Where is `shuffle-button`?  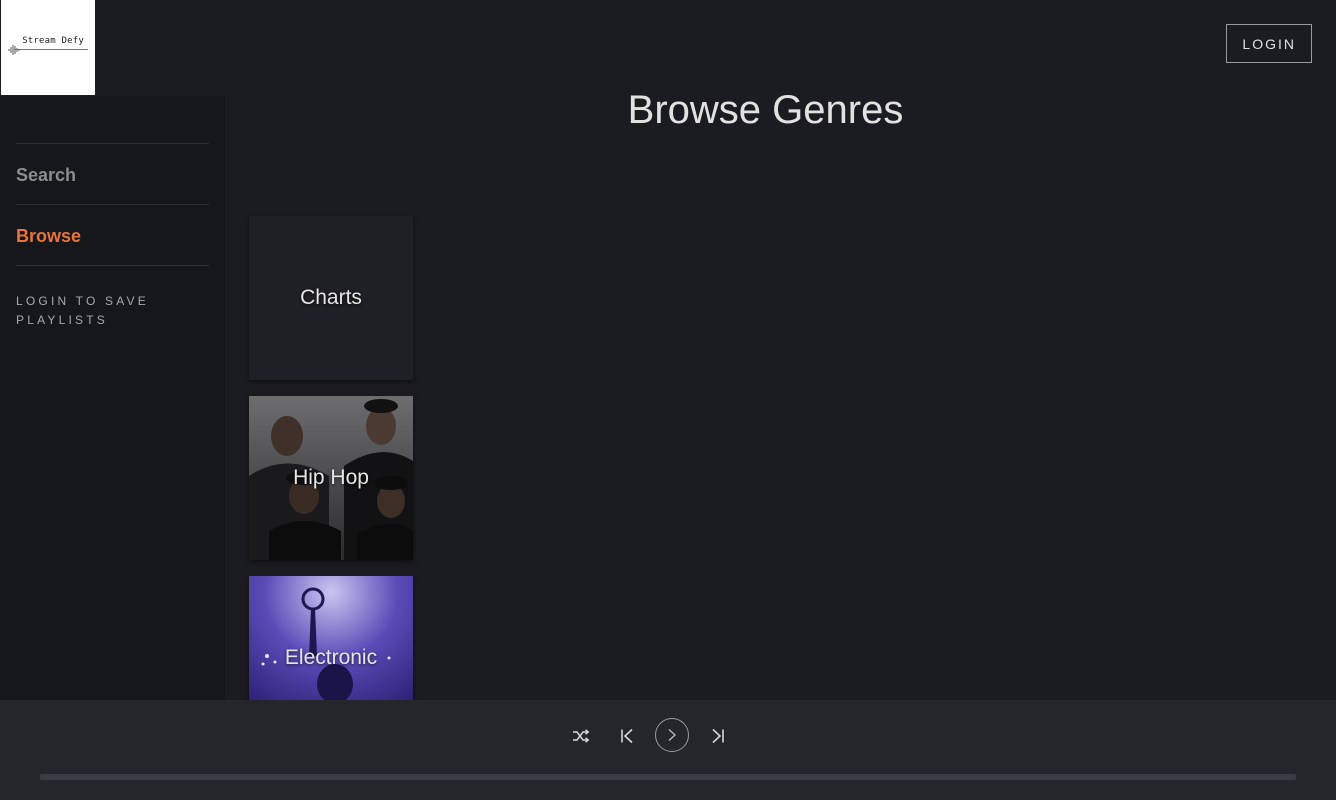 shuffle-button is located at coordinates (581, 736).